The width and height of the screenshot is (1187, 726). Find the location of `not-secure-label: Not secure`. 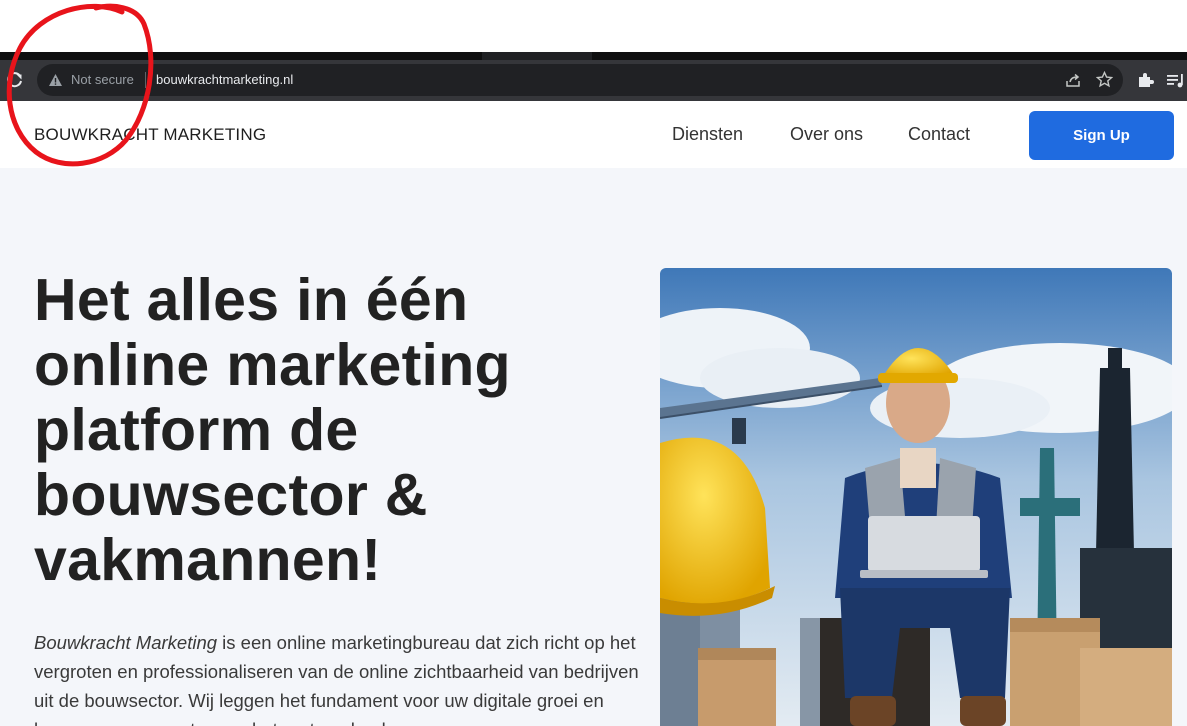

not-secure-label: Not secure is located at coordinates (102, 79).